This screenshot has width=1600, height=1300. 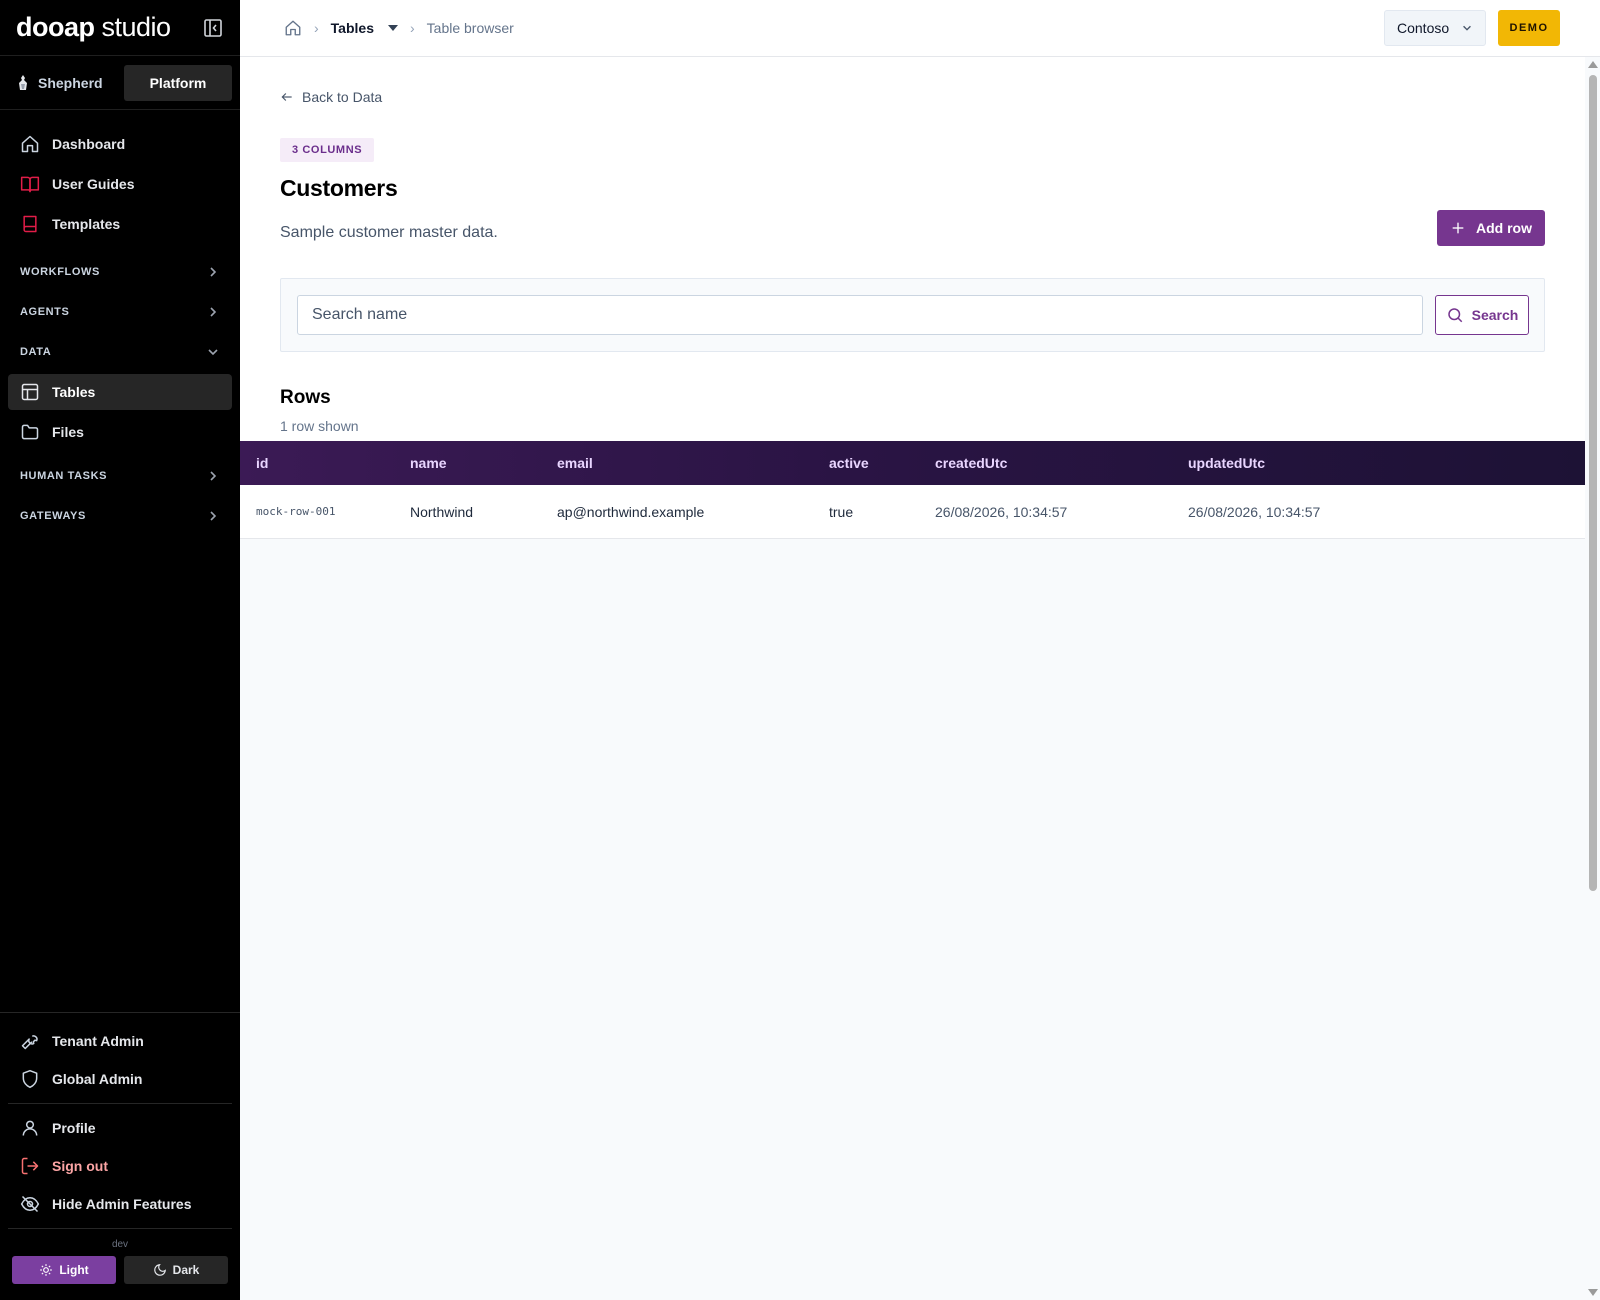 What do you see at coordinates (1454, 315) in the screenshot?
I see `search-icon` at bounding box center [1454, 315].